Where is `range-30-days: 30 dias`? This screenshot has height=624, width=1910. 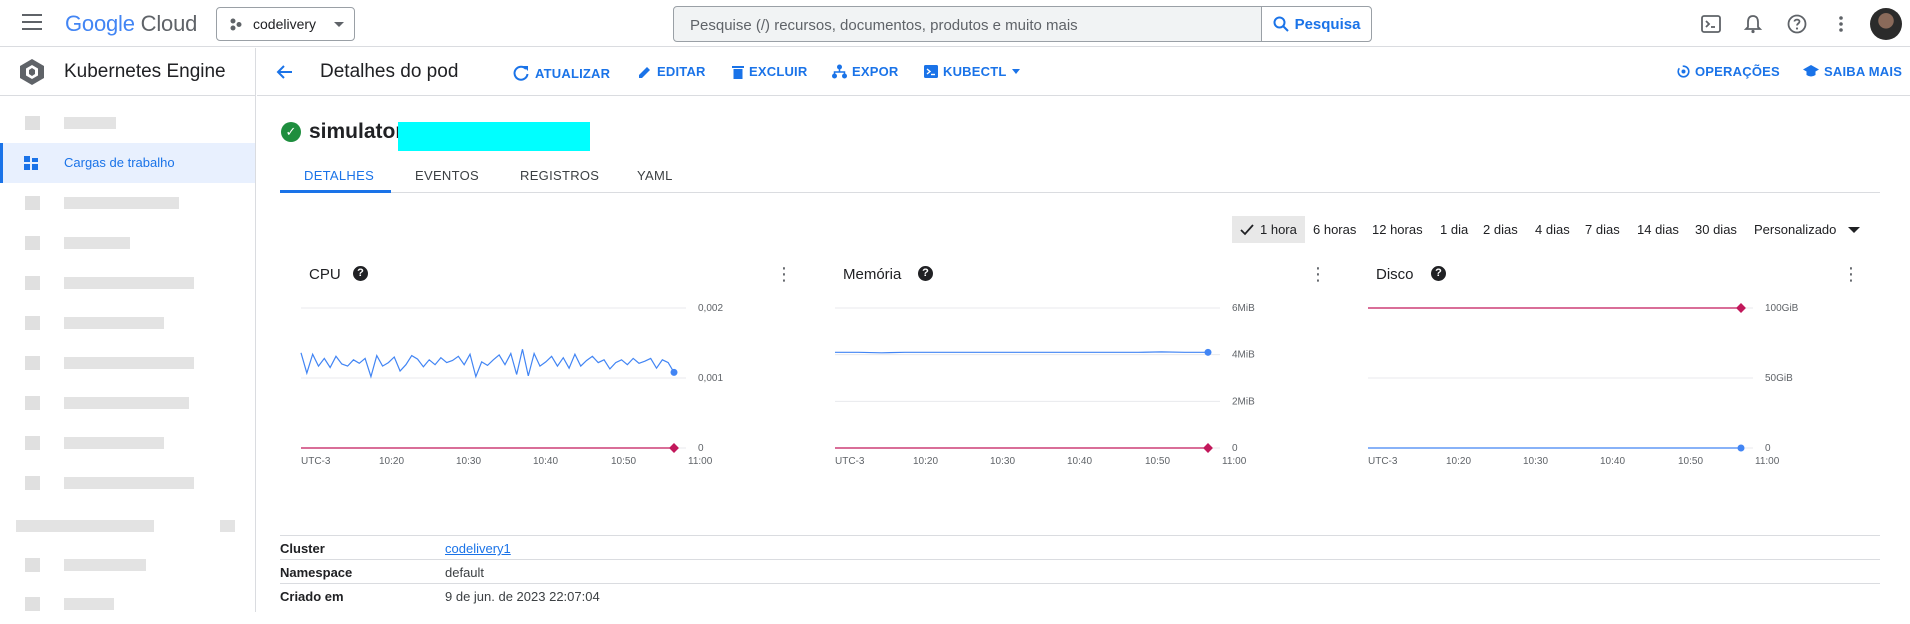
range-30-days: 30 dias is located at coordinates (1716, 229).